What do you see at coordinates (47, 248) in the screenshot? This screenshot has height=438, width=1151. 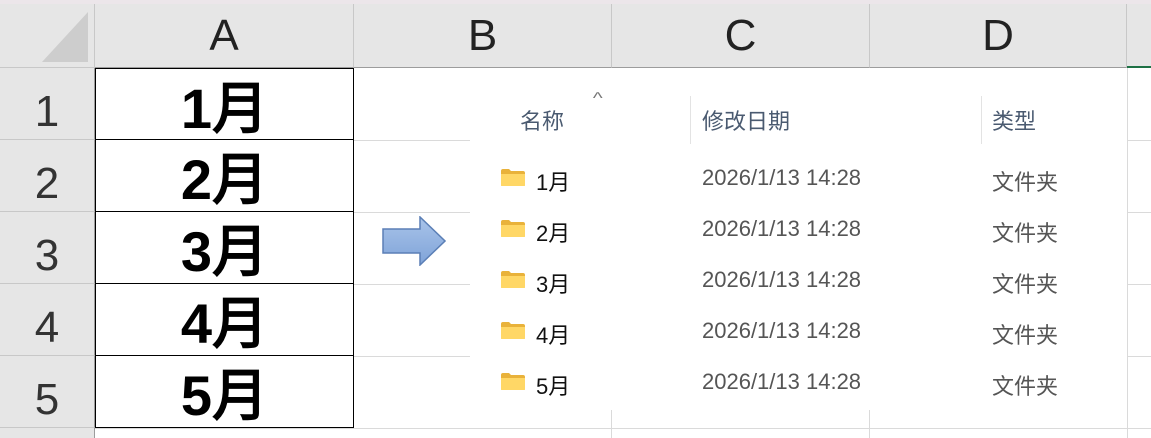 I see `row-header-3: 3` at bounding box center [47, 248].